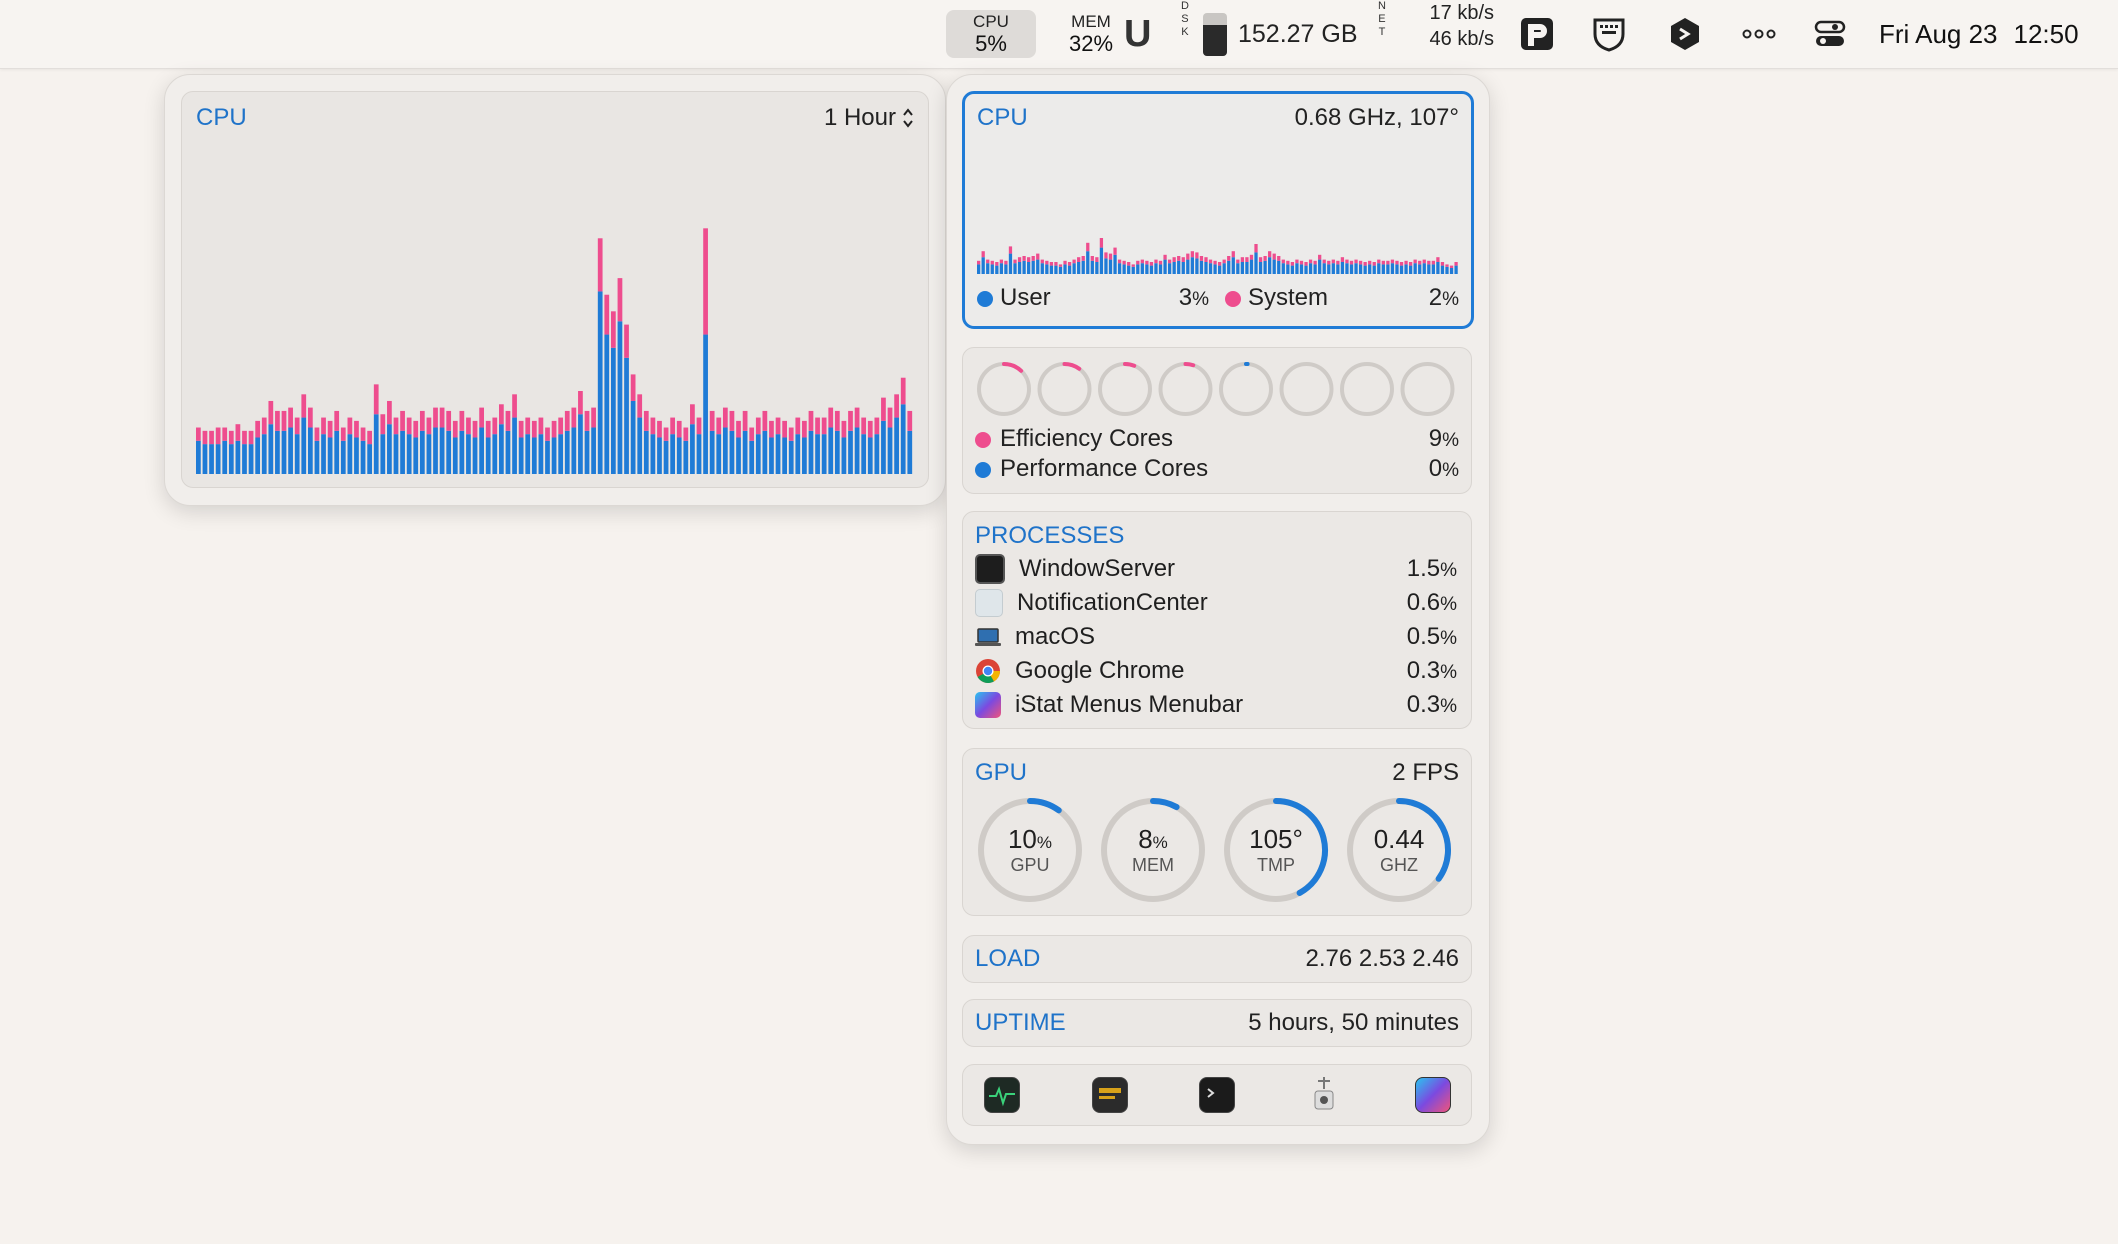 Image resolution: width=2118 pixels, height=1244 pixels. What do you see at coordinates (1609, 34) in the screenshot?
I see `keyboard-shield-icon` at bounding box center [1609, 34].